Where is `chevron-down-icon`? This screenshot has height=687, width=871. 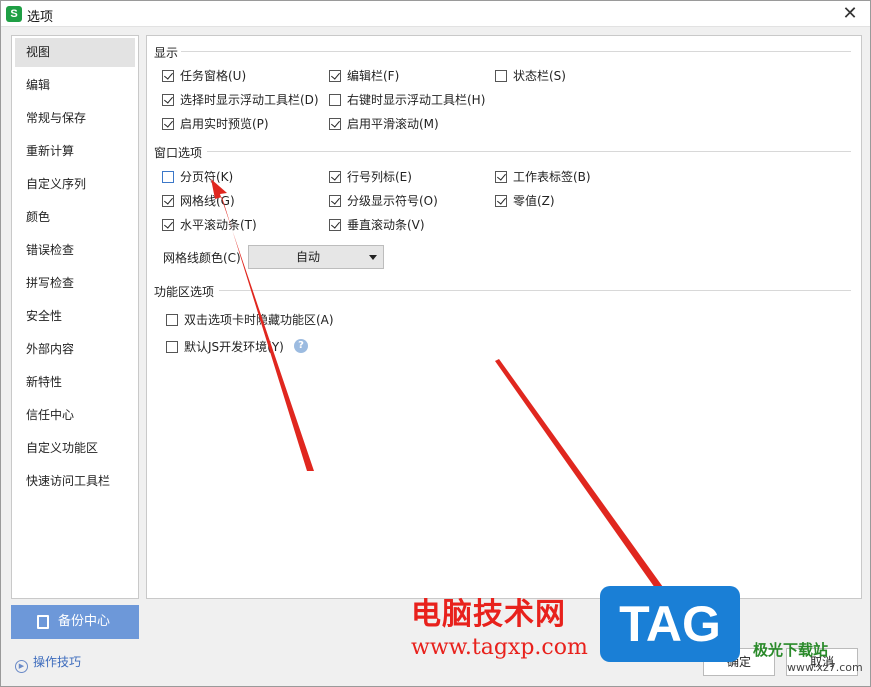
chevron-down-icon is located at coordinates (373, 257).